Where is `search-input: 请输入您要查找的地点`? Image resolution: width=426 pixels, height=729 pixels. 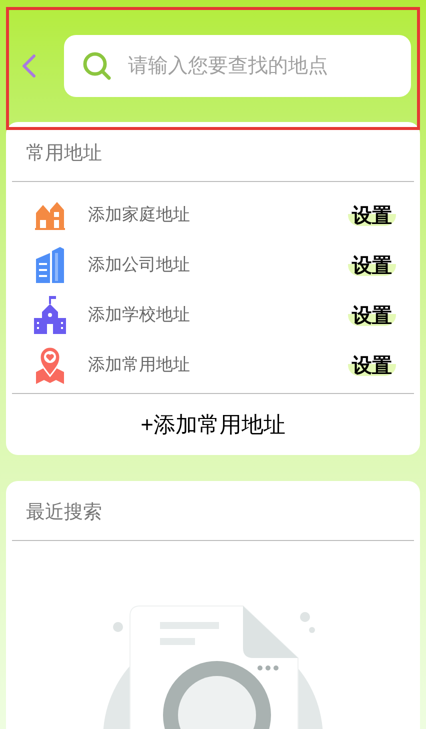 search-input: 请输入您要查找的地点 is located at coordinates (260, 66).